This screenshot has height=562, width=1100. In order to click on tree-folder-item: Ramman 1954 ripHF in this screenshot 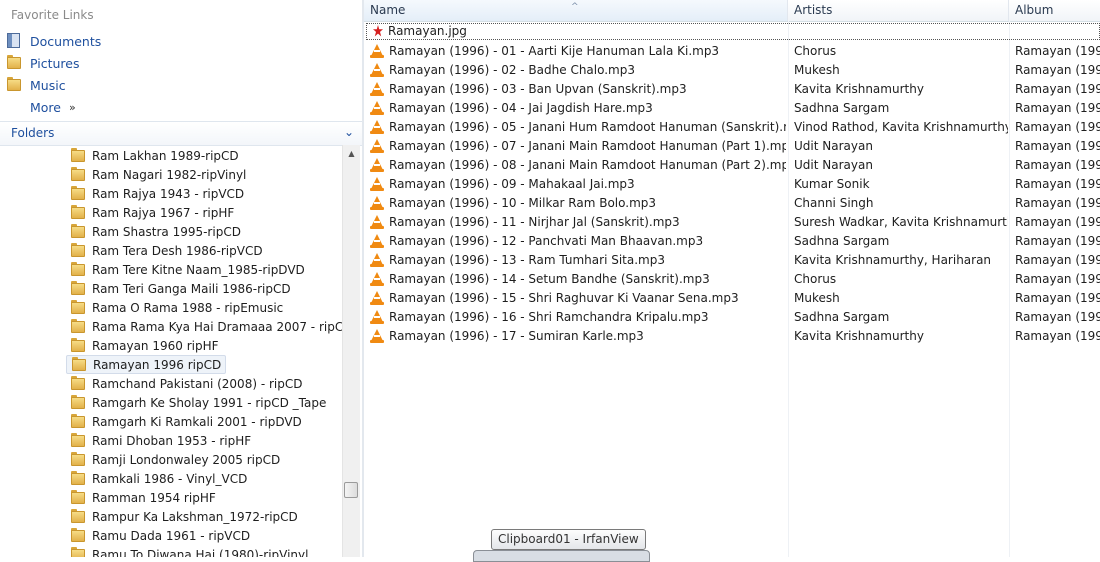, I will do `click(143, 497)`.